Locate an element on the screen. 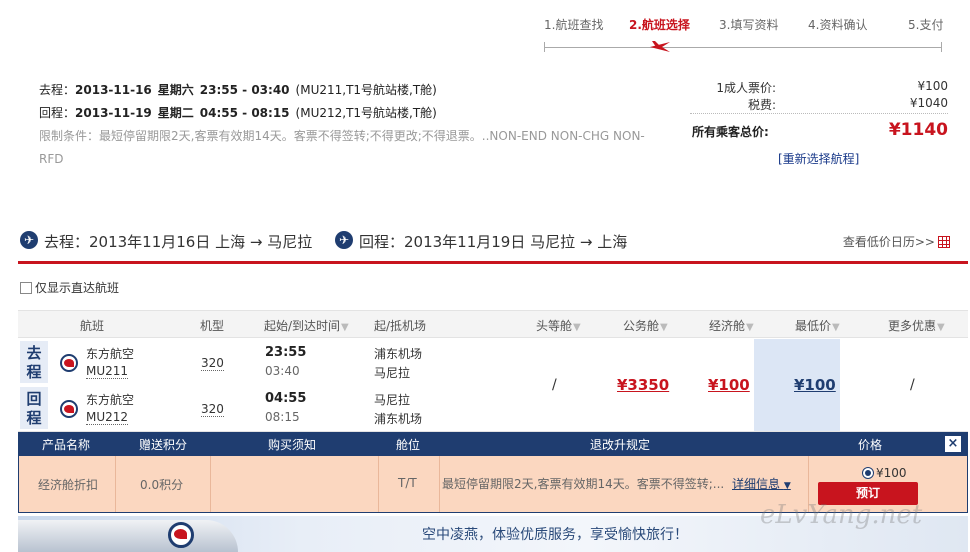 Image resolution: width=970 pixels, height=552 pixels. outbound-route: 去程：2013年11月16日 上海 → 马尼拉 is located at coordinates (178, 242).